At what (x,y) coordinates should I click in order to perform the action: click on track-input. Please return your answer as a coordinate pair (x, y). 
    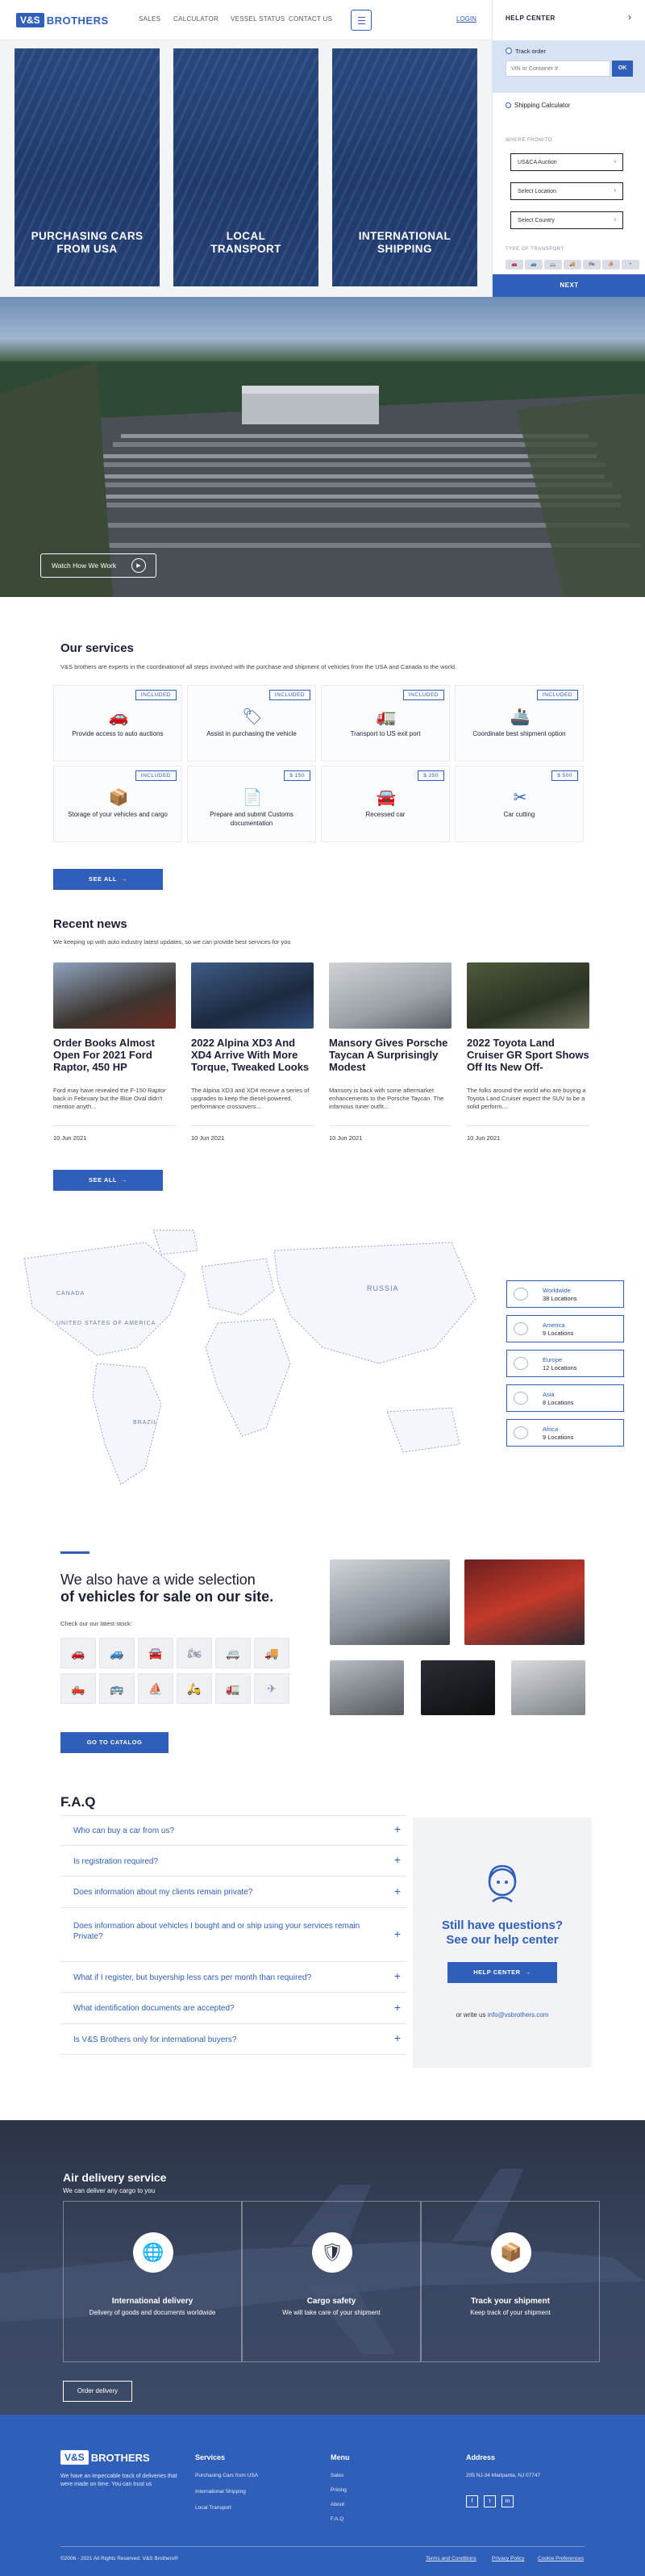
    Looking at the image, I should click on (558, 69).